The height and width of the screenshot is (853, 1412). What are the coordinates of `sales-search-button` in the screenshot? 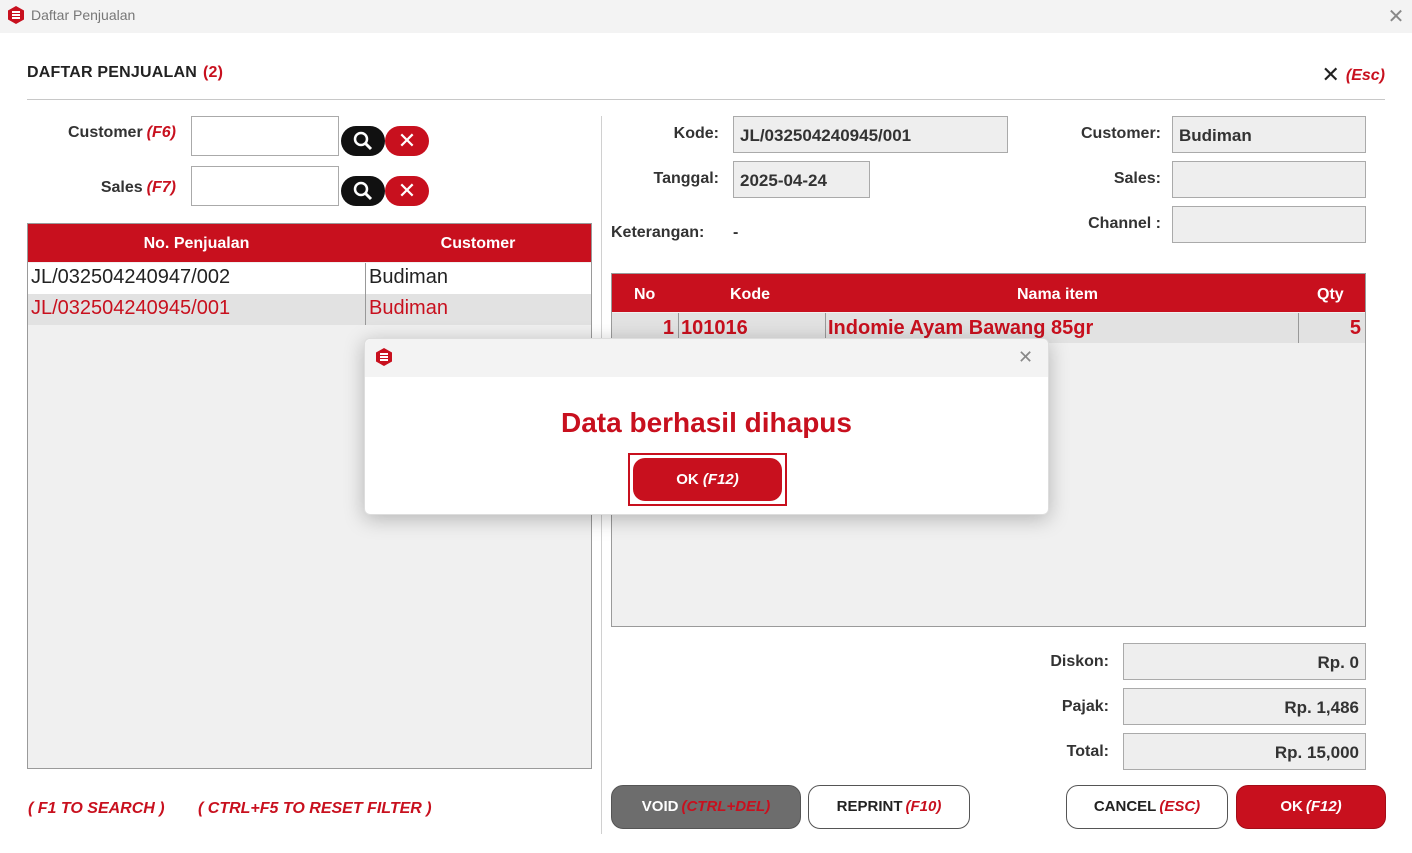 It's located at (363, 191).